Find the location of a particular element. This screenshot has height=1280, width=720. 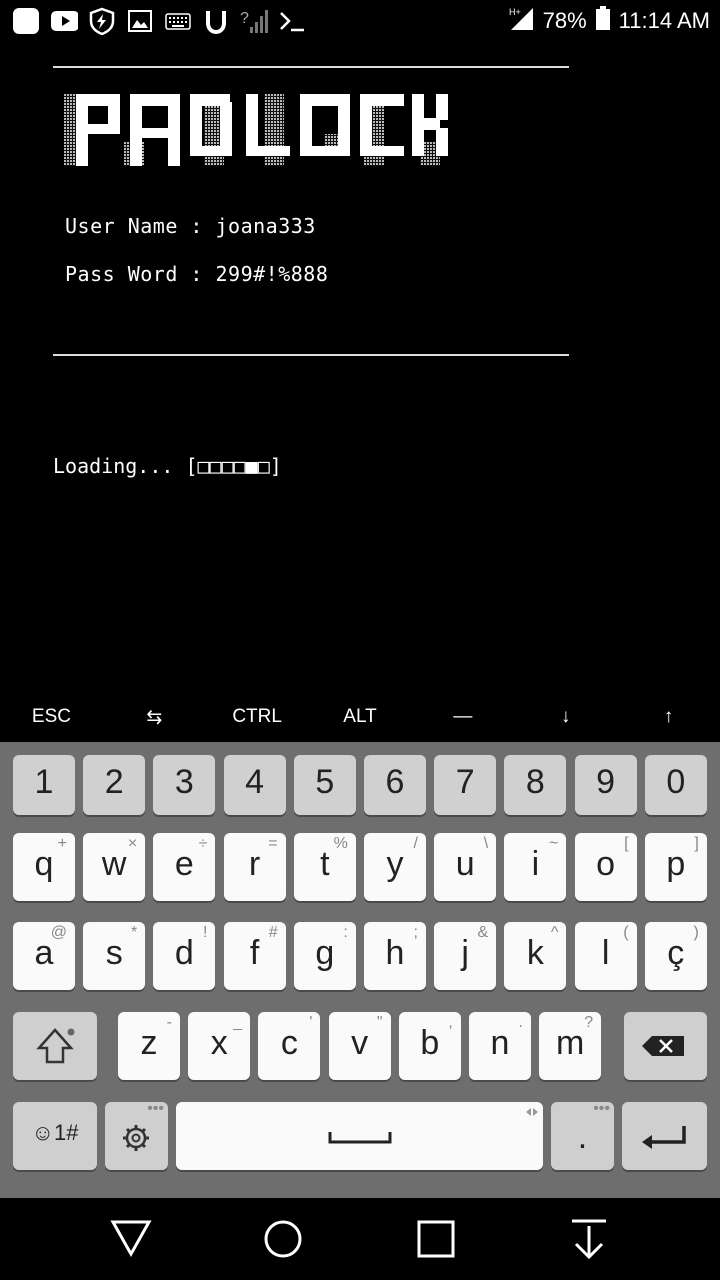

letter-key-z: -z is located at coordinates (149, 1046).